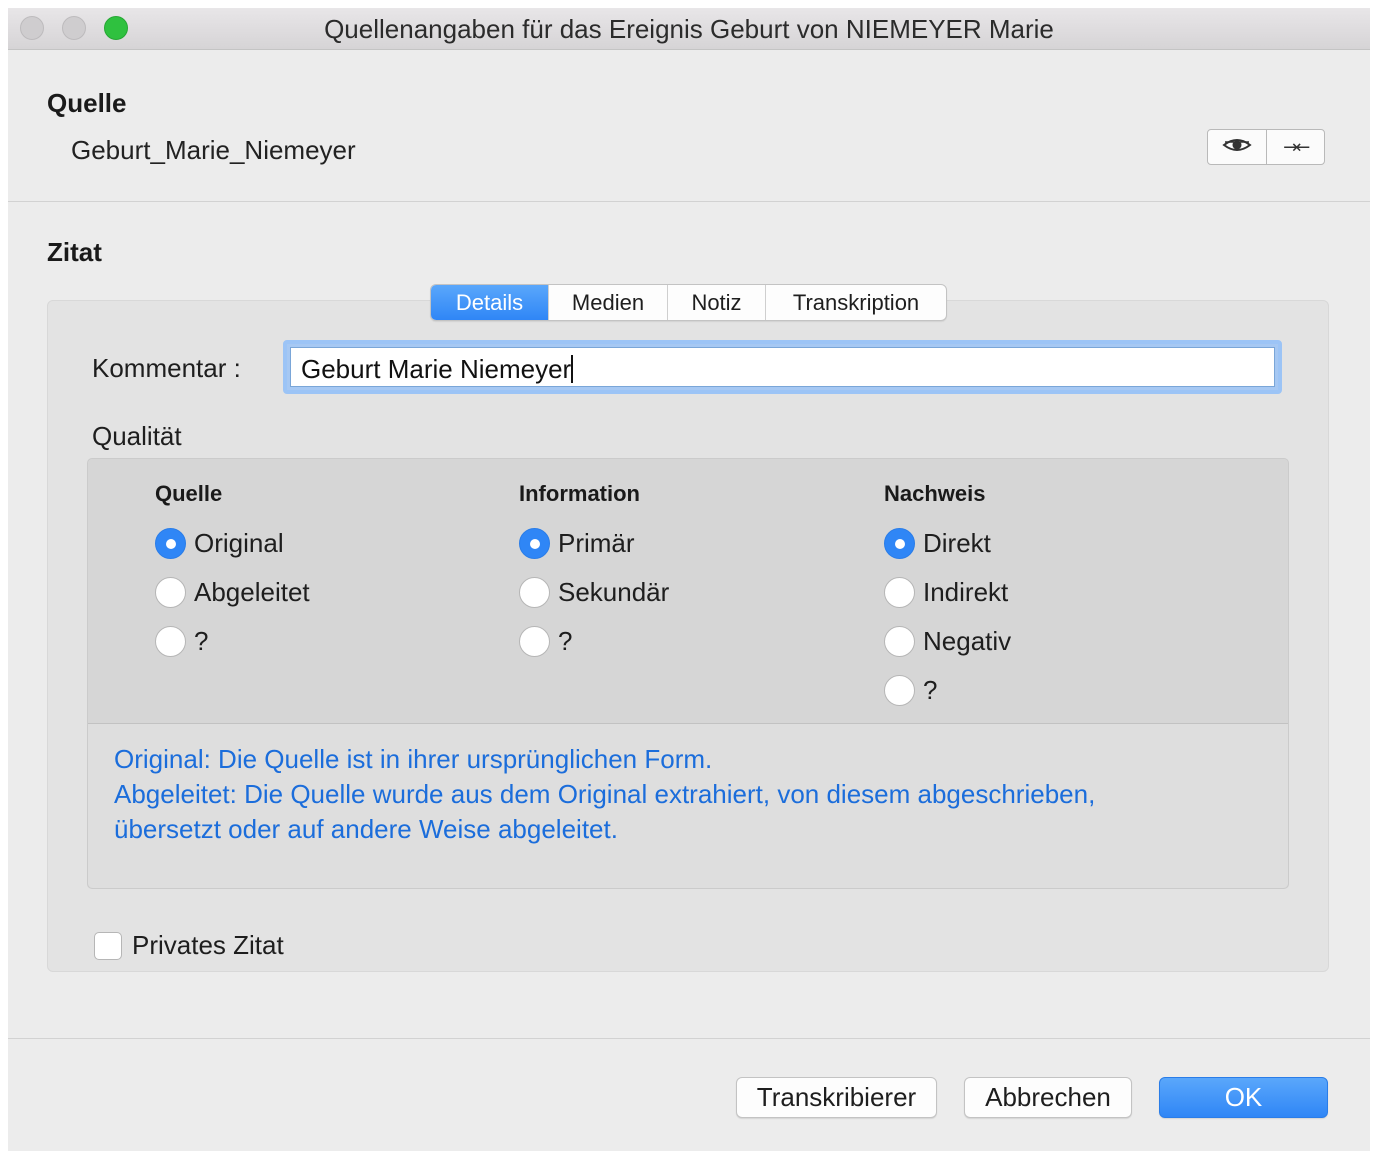  Describe the element at coordinates (966, 592) in the screenshot. I see `radio-label: Indirekt` at that location.